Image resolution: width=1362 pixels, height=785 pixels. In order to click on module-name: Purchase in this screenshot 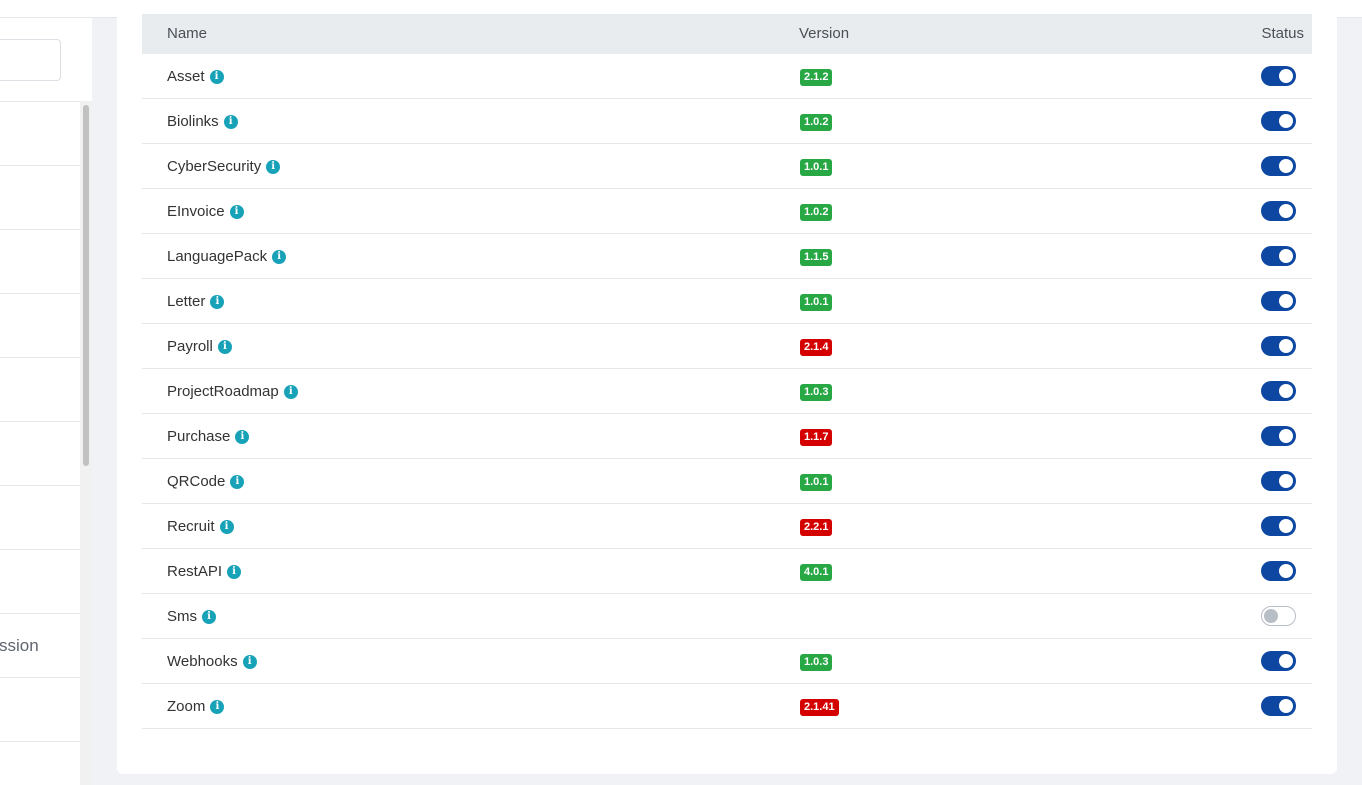, I will do `click(199, 436)`.